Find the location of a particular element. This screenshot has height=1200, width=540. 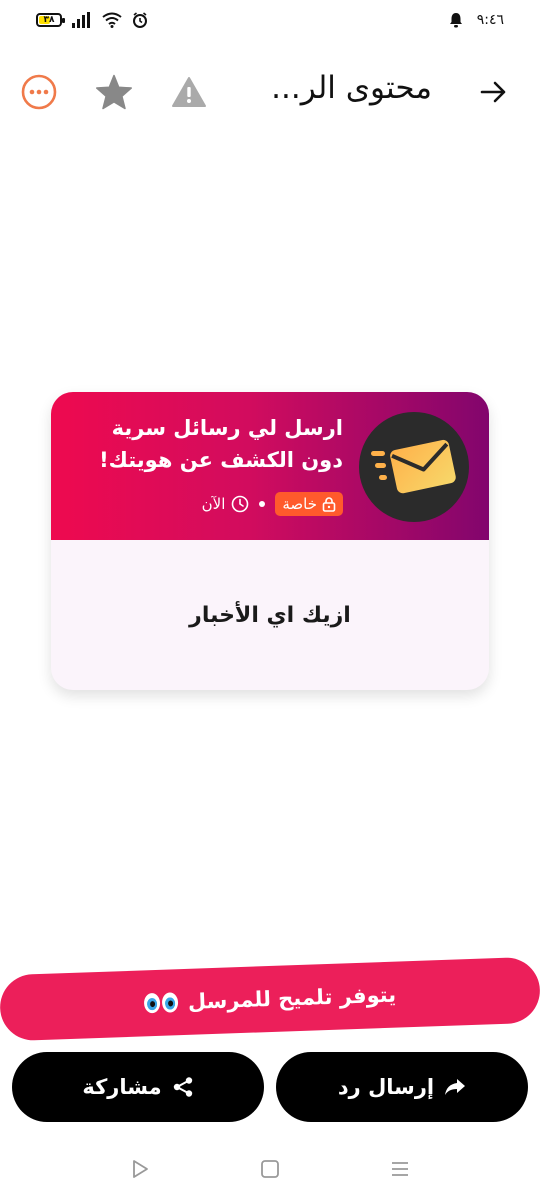

back-button is located at coordinates (494, 92).